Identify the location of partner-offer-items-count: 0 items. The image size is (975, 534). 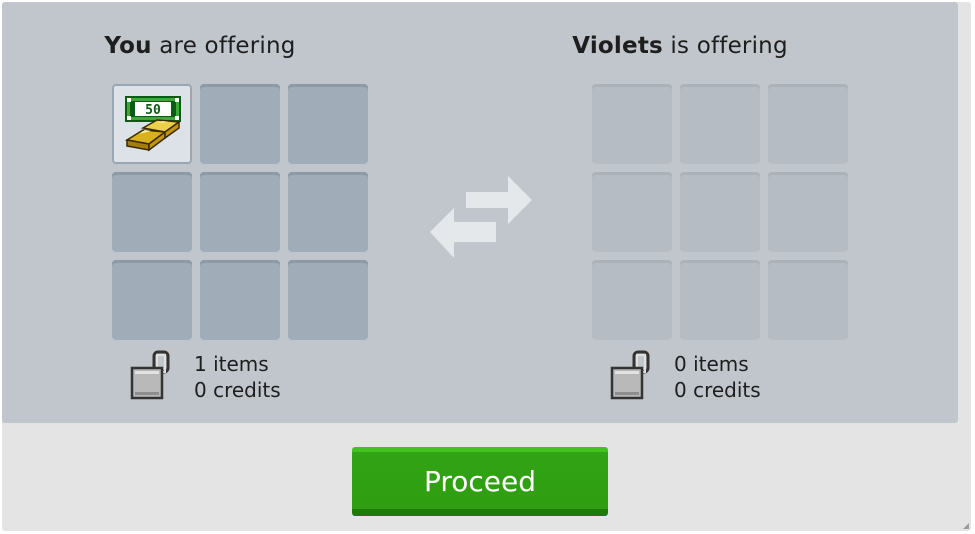
(711, 364).